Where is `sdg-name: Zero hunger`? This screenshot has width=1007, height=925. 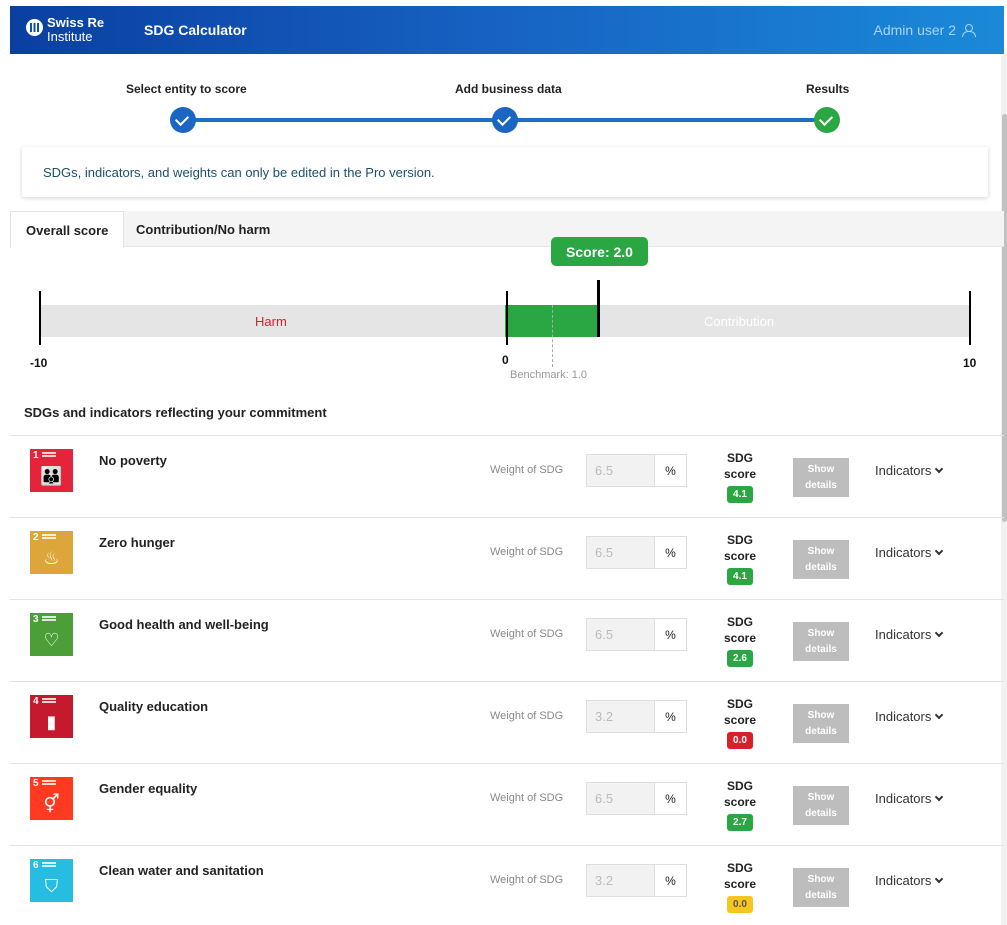 sdg-name: Zero hunger is located at coordinates (137, 542).